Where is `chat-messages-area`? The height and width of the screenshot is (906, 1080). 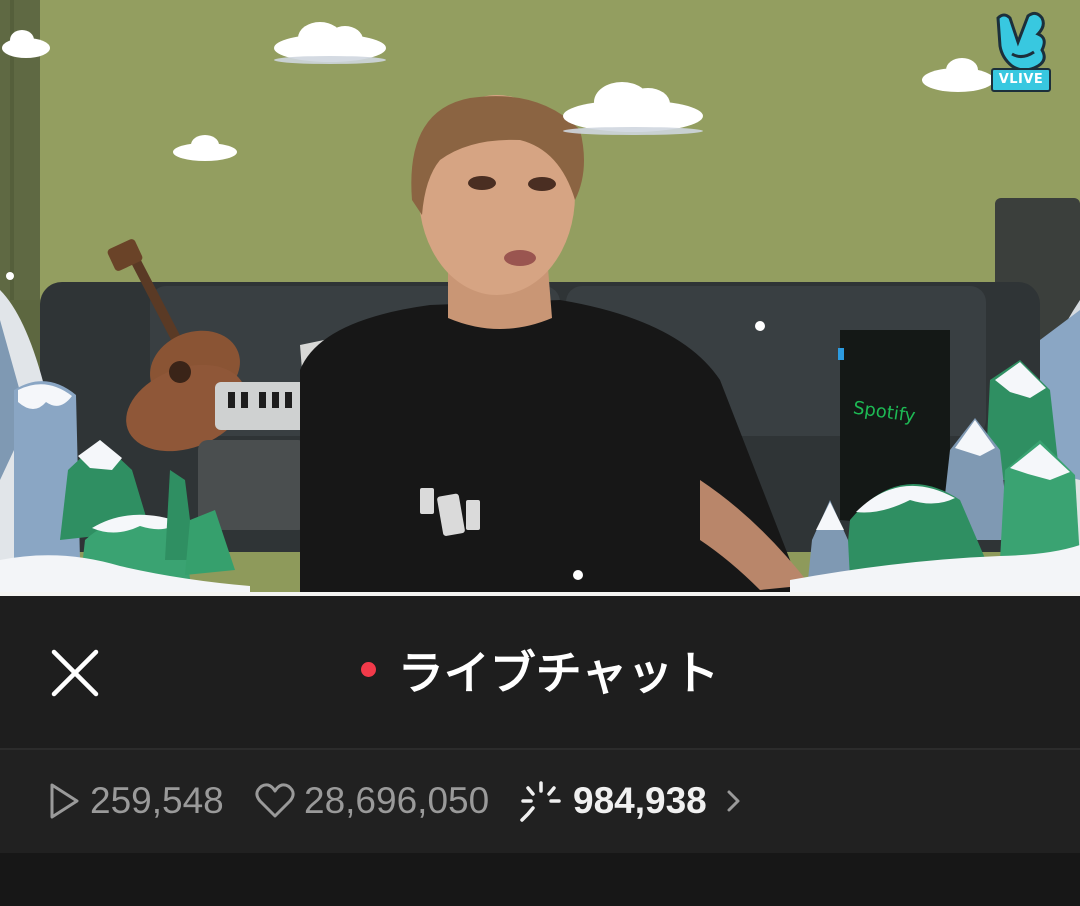
chat-messages-area is located at coordinates (540, 879).